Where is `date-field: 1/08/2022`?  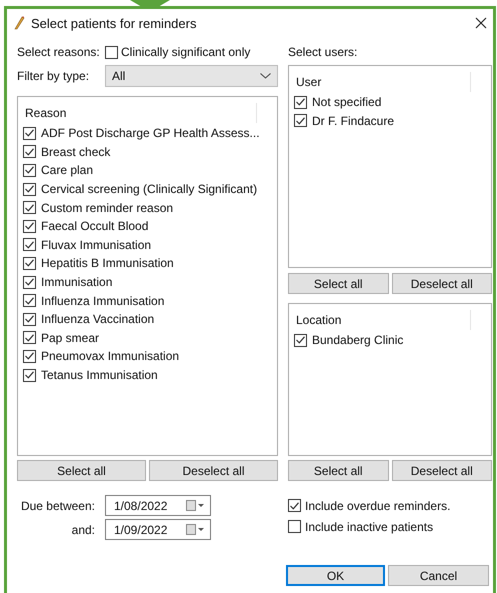 date-field: 1/08/2022 is located at coordinates (158, 505).